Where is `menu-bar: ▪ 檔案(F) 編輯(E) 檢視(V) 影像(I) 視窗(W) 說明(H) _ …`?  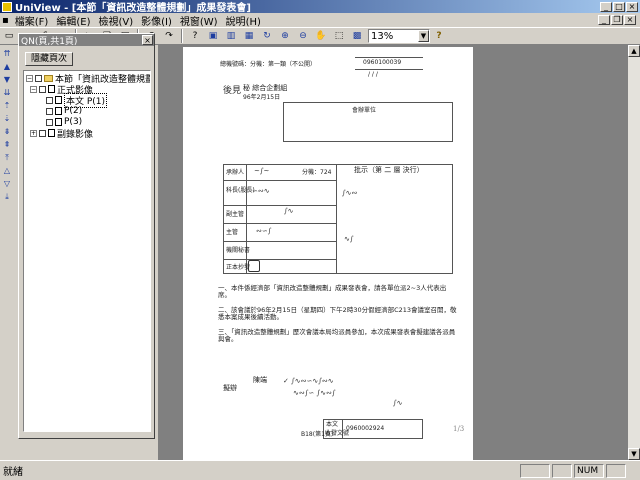 menu-bar: ▪ 檔案(F) 編輯(E) 檢視(V) 影像(I) 視窗(W) 說明(H) _ … is located at coordinates (320, 20).